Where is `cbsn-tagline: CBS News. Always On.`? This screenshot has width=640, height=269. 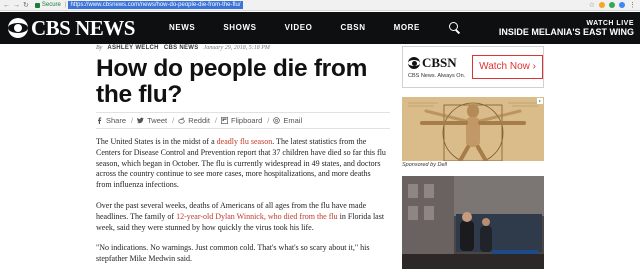 cbsn-tagline: CBS News. Always On. is located at coordinates (437, 76).